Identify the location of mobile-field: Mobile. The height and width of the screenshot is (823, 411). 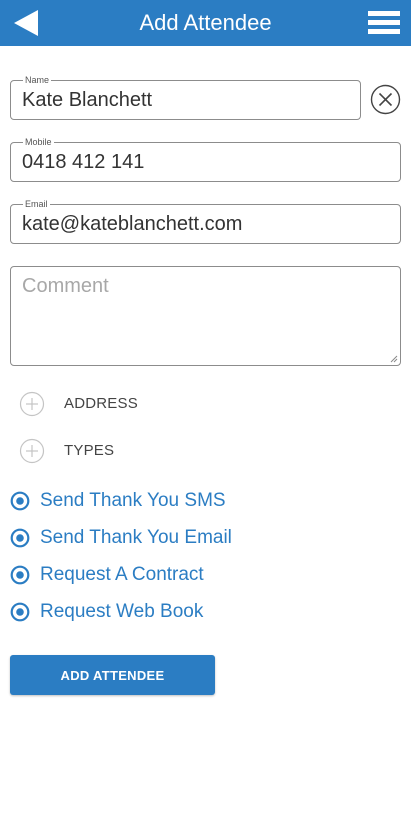
(205, 159).